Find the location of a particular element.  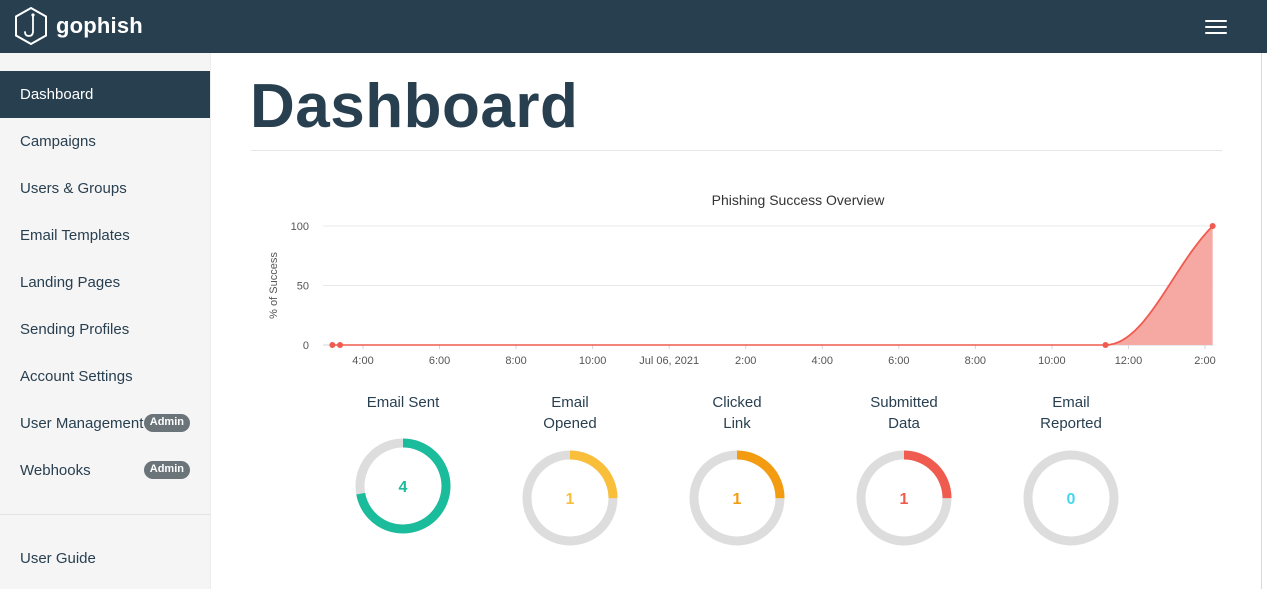

stat-label-line: Clicked is located at coordinates (737, 402).